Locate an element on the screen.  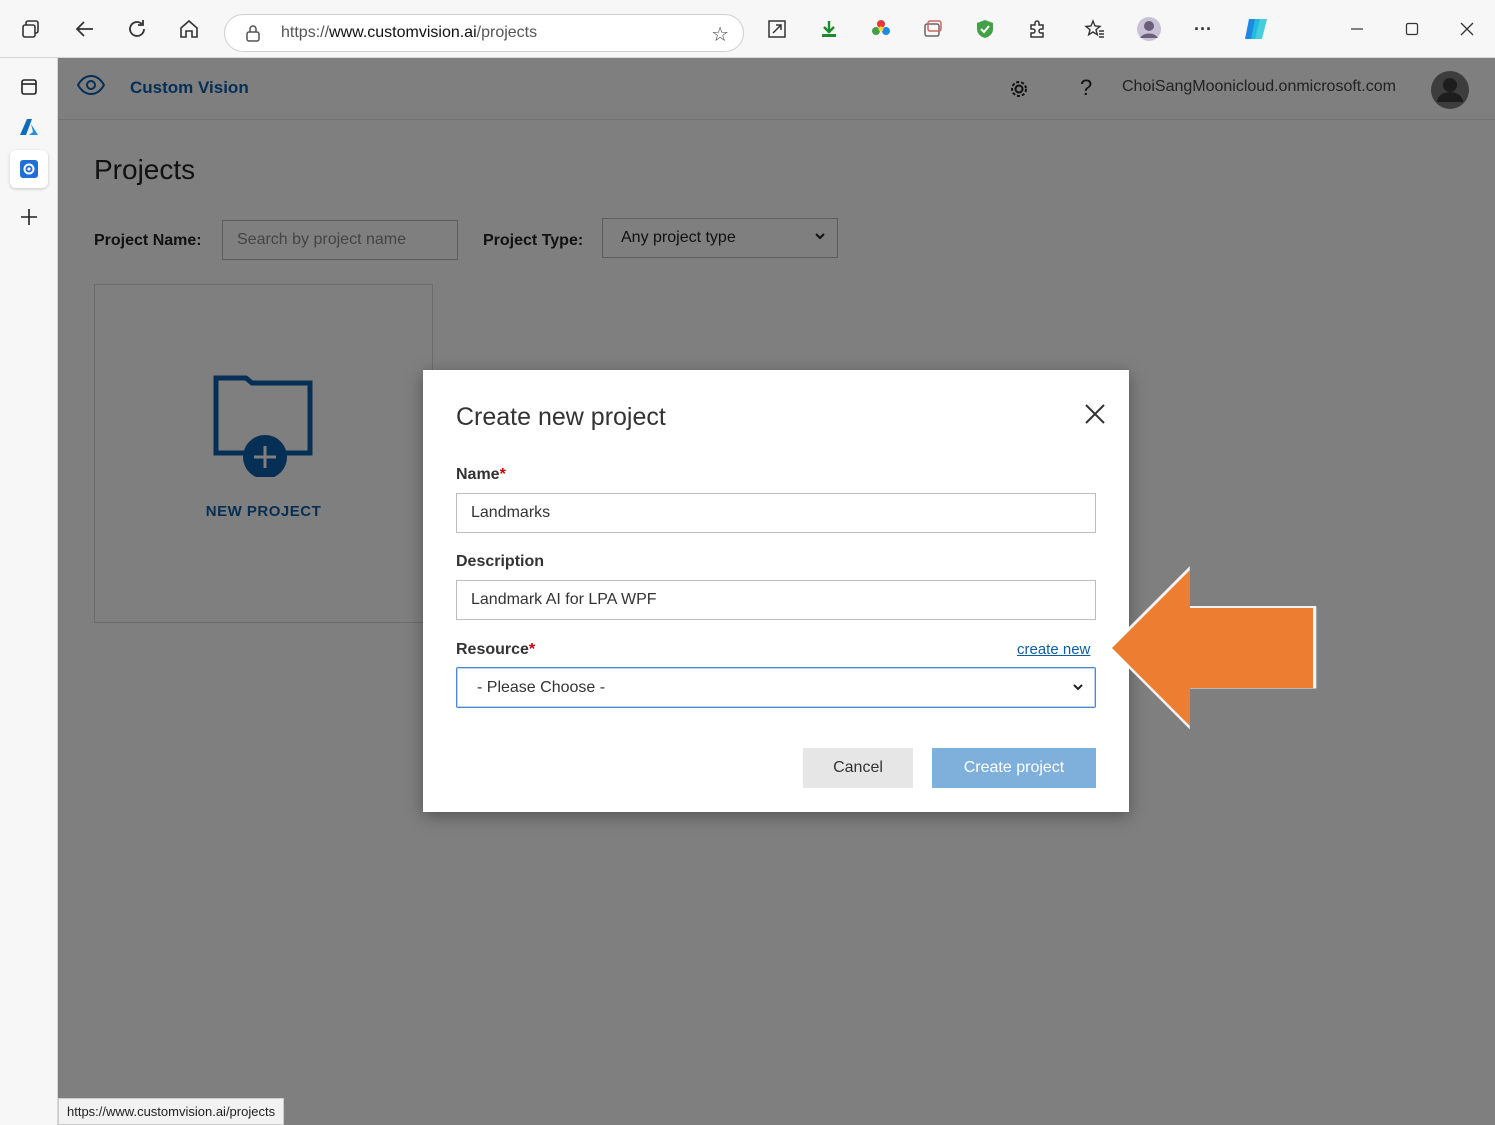
expand-icon is located at coordinates (777, 29).